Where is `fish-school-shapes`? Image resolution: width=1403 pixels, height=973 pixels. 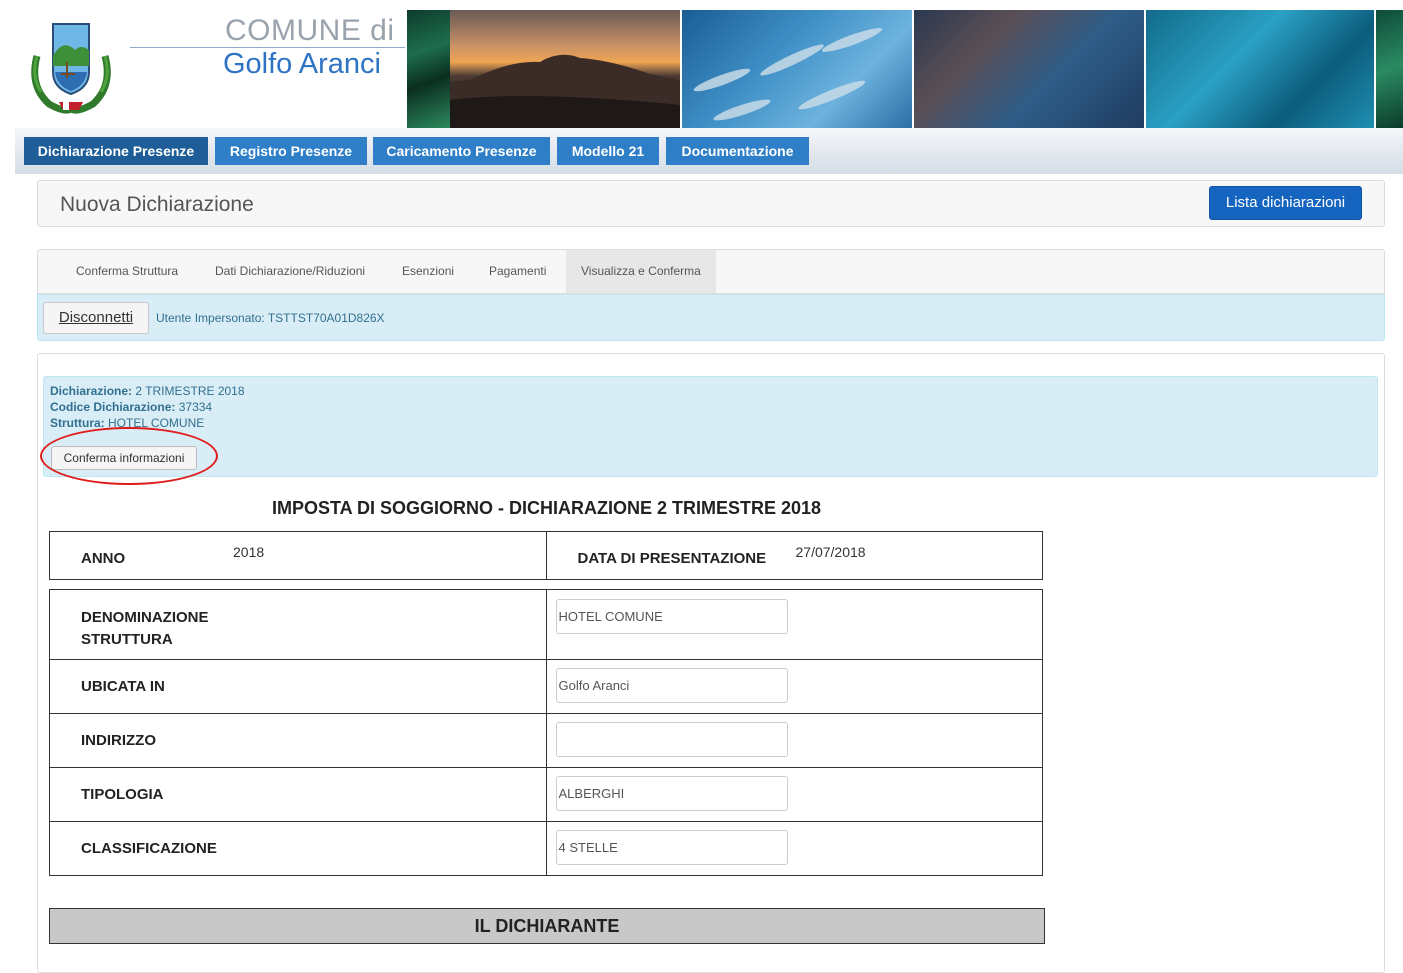
fish-school-shapes is located at coordinates (788, 74).